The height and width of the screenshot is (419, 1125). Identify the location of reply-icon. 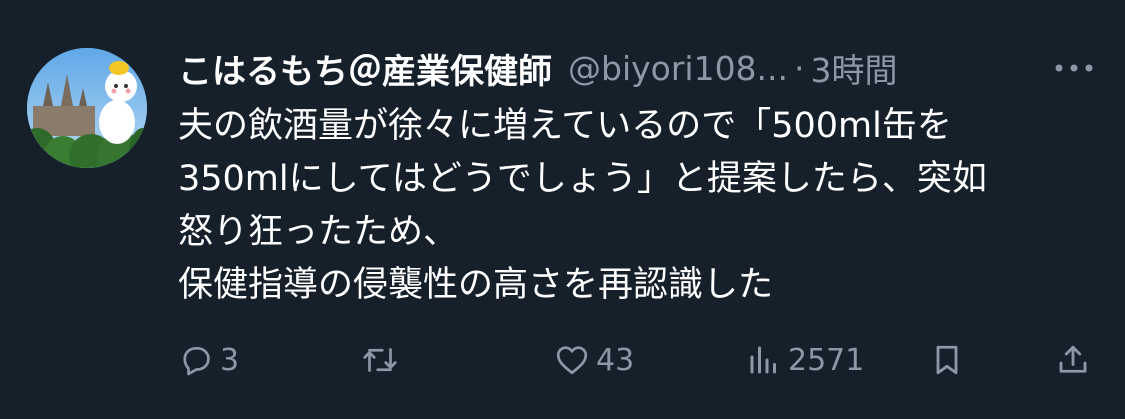
(196, 360).